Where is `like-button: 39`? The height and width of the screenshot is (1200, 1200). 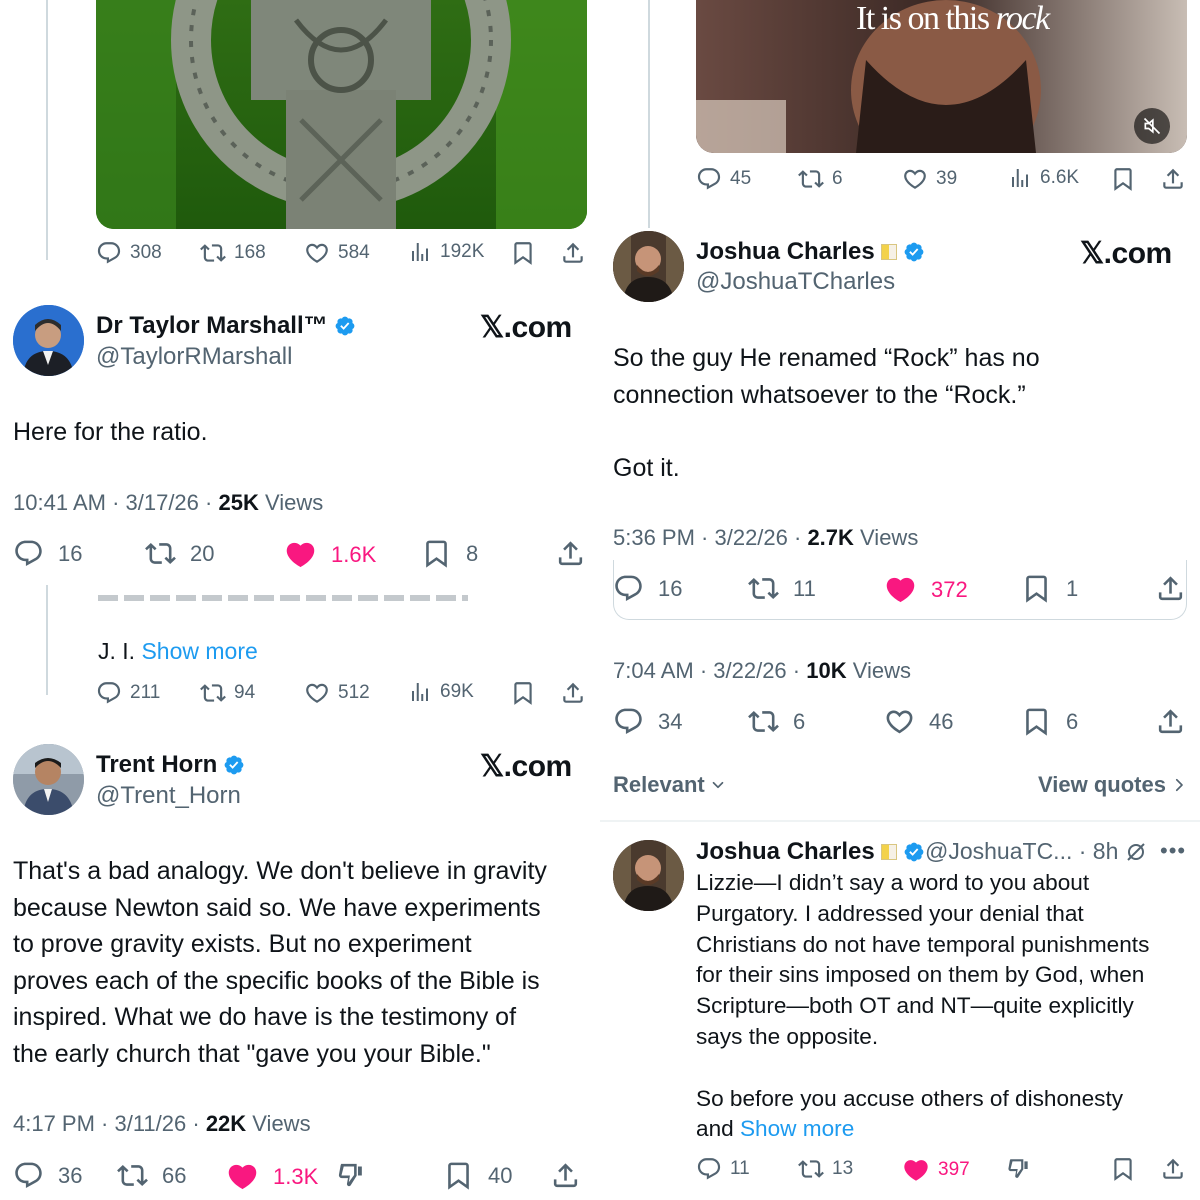 like-button: 39 is located at coordinates (929, 179).